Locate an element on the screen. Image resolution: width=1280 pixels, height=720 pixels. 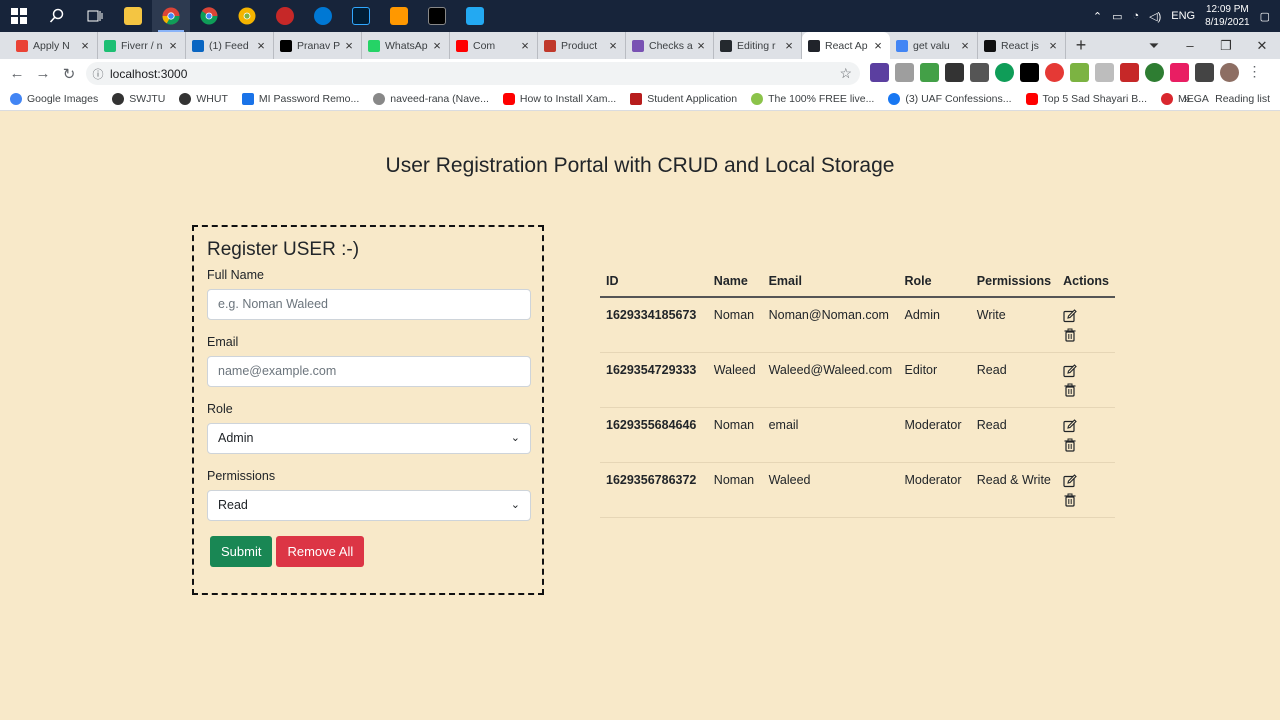
more-bookmarks-icon: » is located at coordinates (1186, 99).